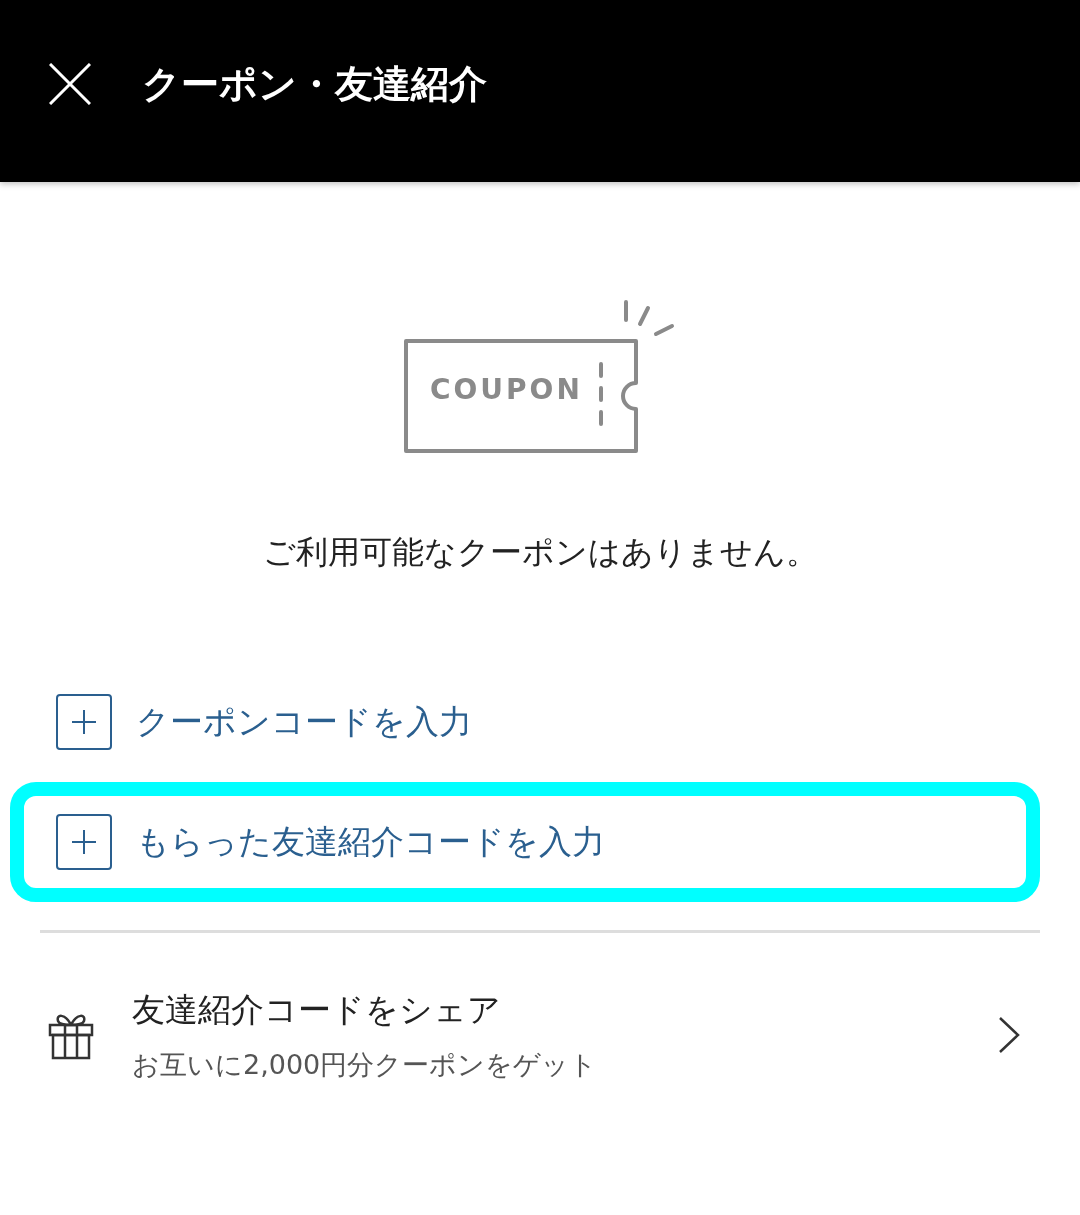 The width and height of the screenshot is (1080, 1215). What do you see at coordinates (314, 84) in the screenshot?
I see `window-title: クーポン・友達紹介` at bounding box center [314, 84].